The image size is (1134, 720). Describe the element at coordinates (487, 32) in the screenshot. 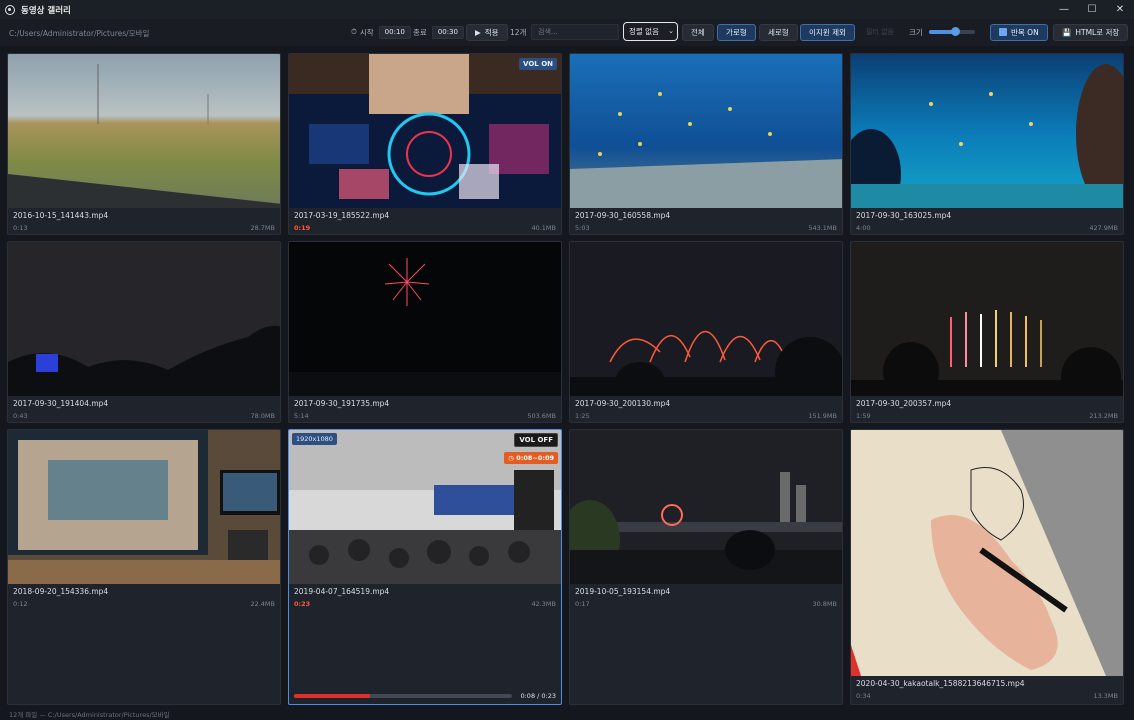

I see `apply-button: ▶ 적용` at that location.